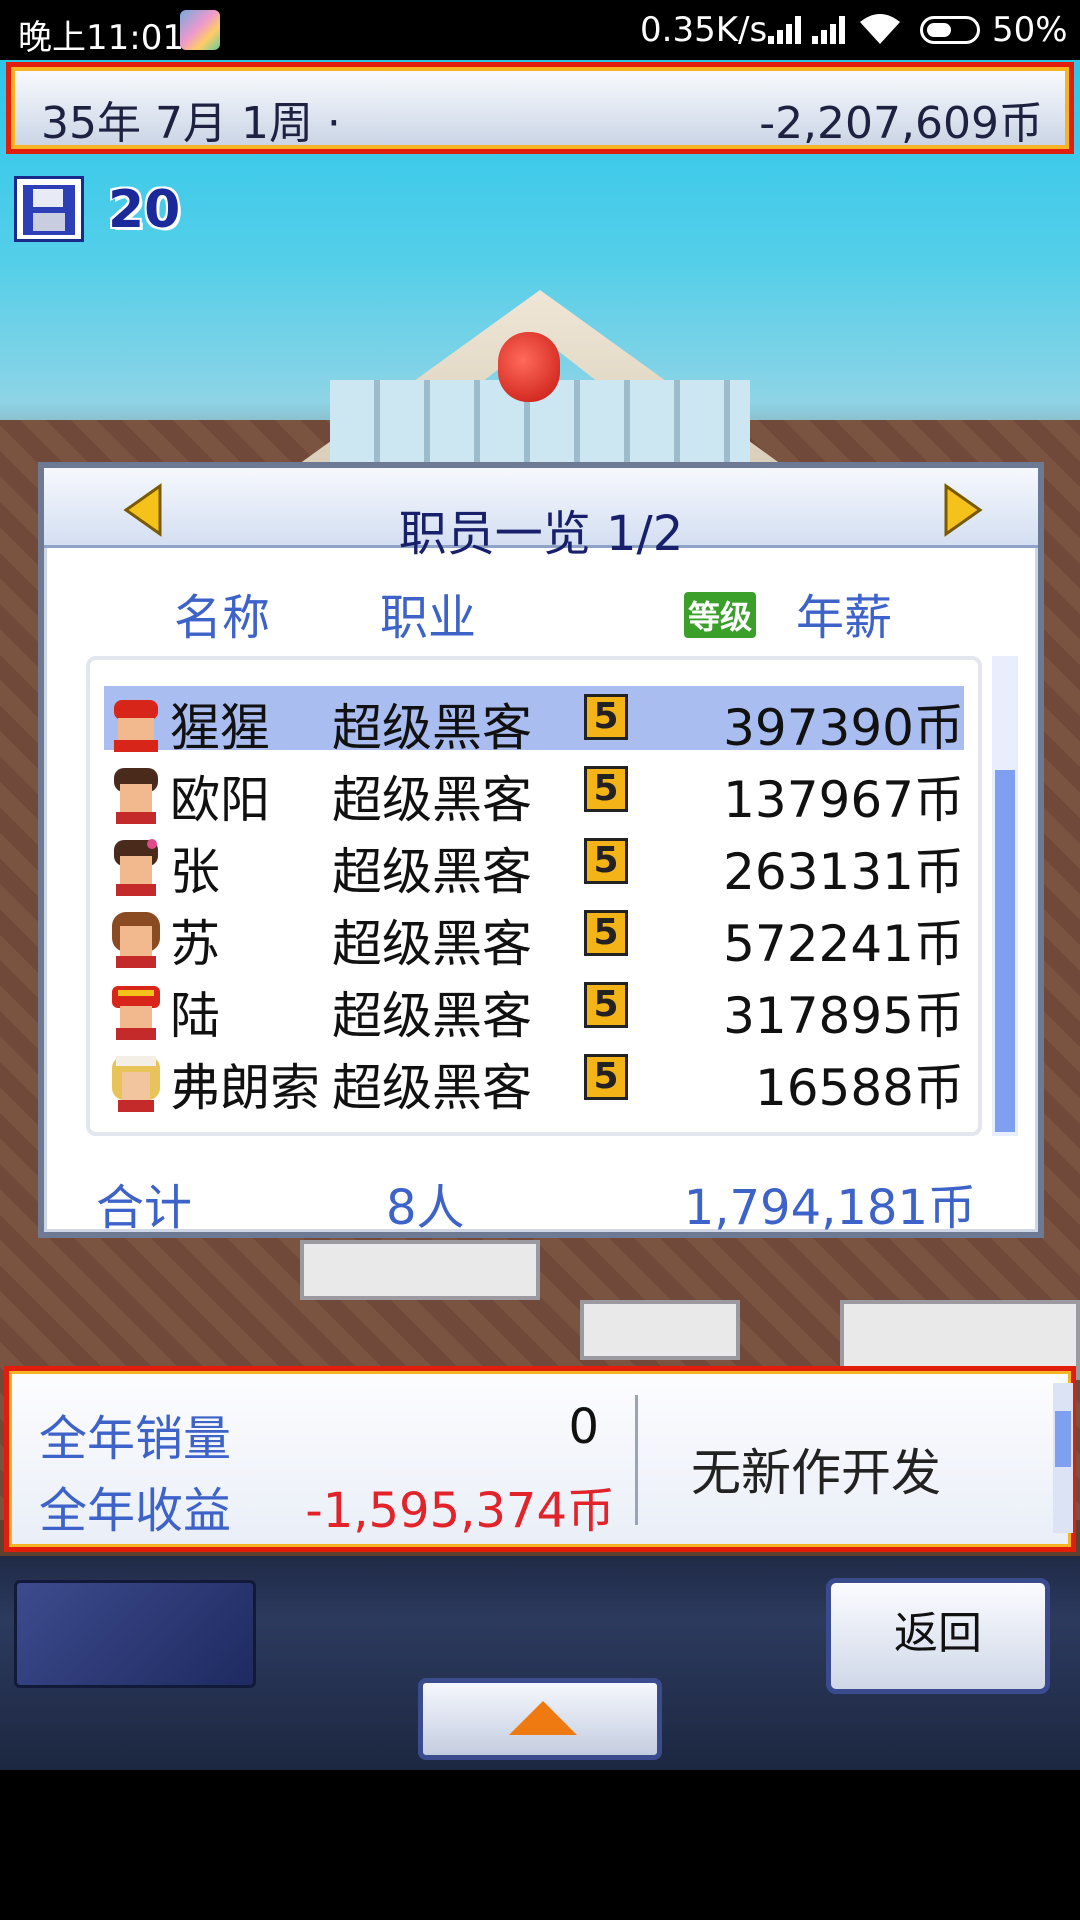  What do you see at coordinates (540, 1845) in the screenshot?
I see `navigation-area` at bounding box center [540, 1845].